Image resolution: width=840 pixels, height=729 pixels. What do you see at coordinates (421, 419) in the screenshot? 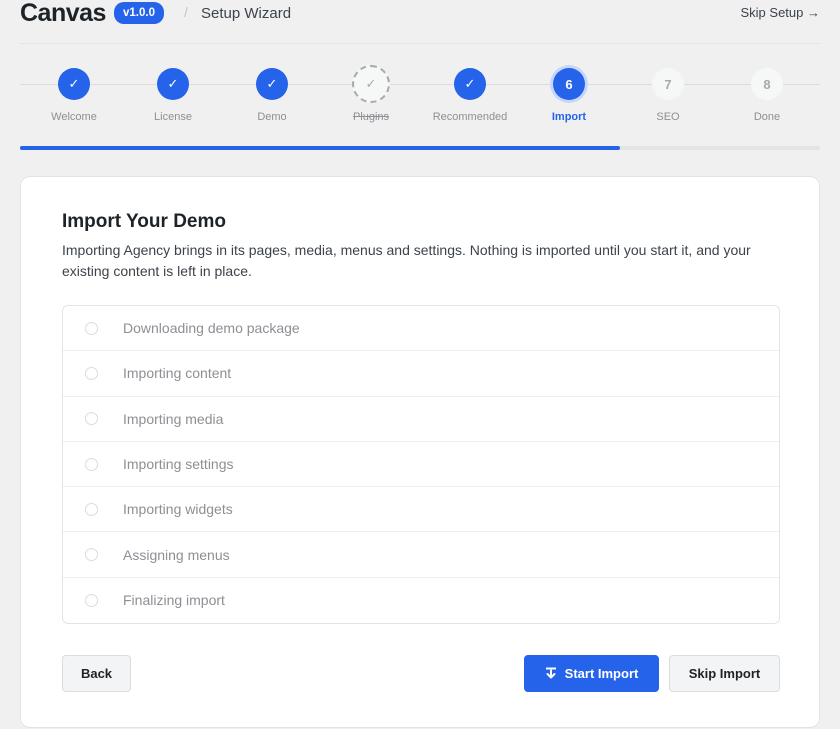
I see `list-item: Importing media` at bounding box center [421, 419].